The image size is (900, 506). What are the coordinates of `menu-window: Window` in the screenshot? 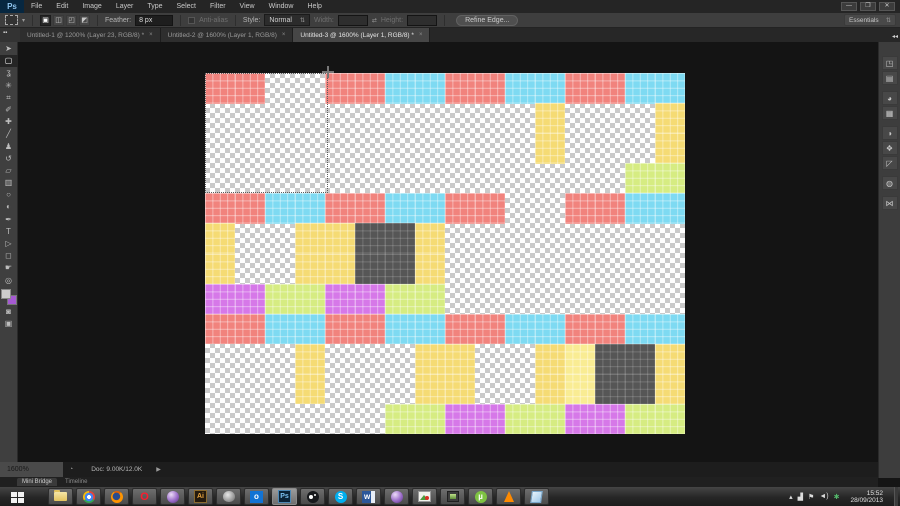 It's located at (281, 6).